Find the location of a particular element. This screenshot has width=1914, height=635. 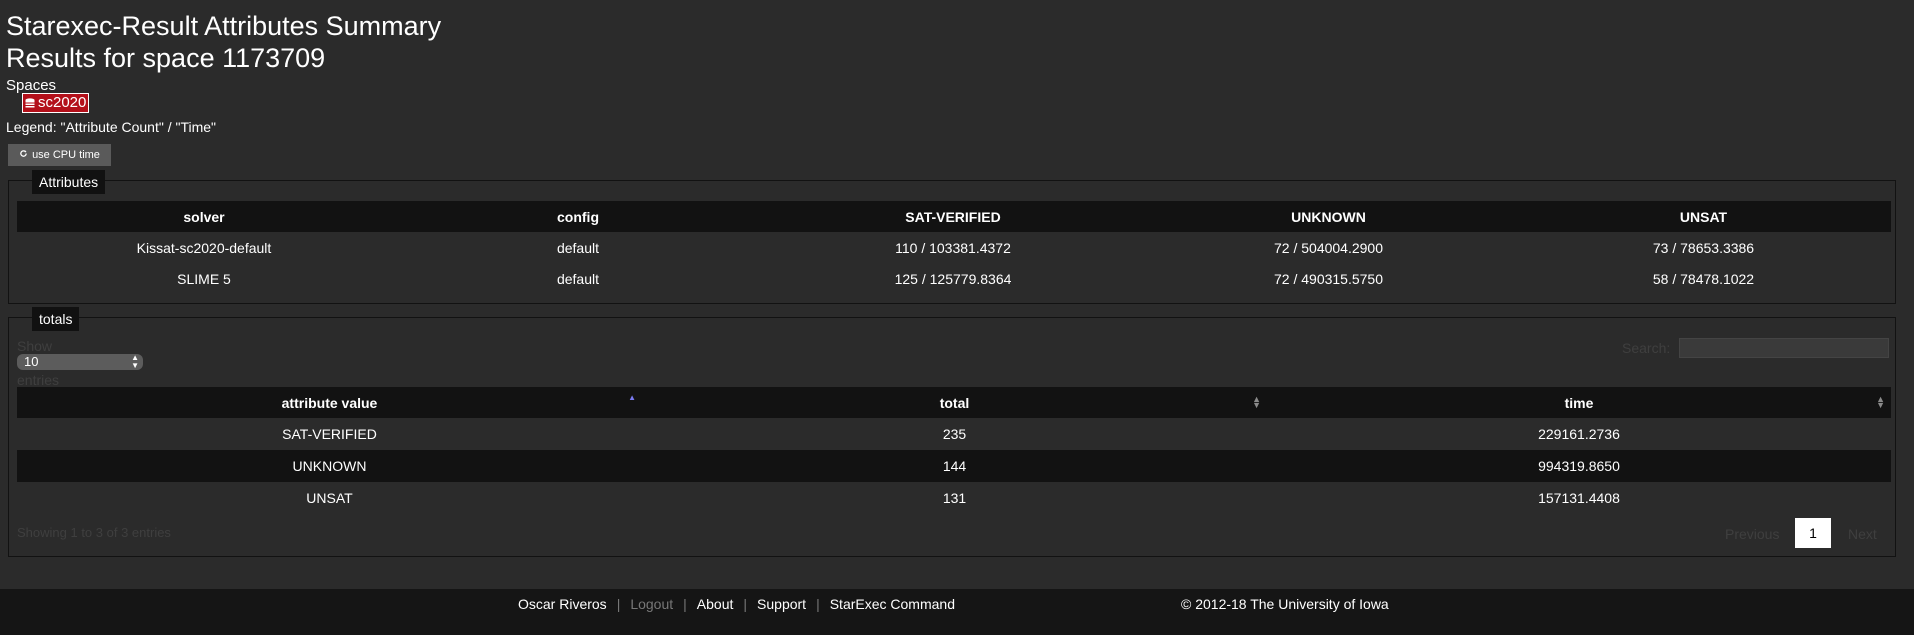

column-header-time: time ▲ ▼ is located at coordinates (1579, 402).